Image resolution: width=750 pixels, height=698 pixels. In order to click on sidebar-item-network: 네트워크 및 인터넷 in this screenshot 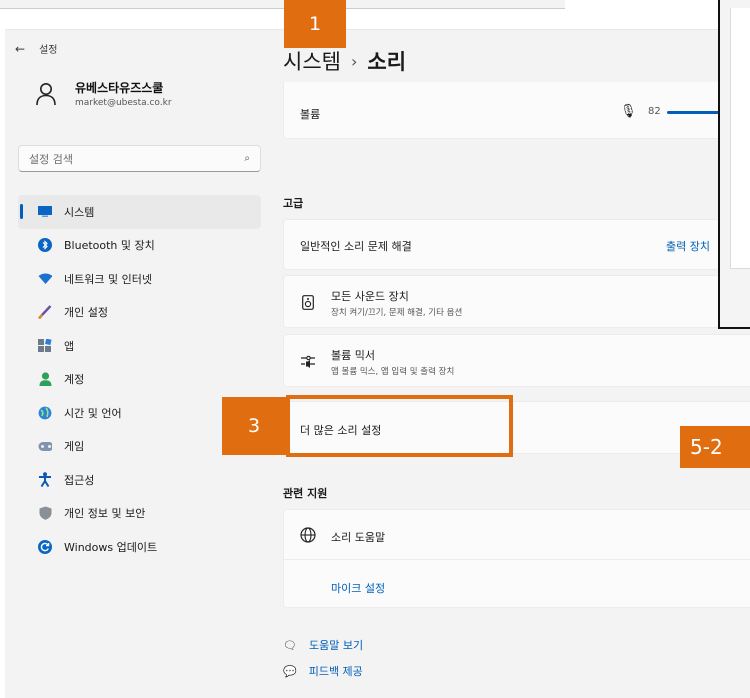, I will do `click(139, 279)`.